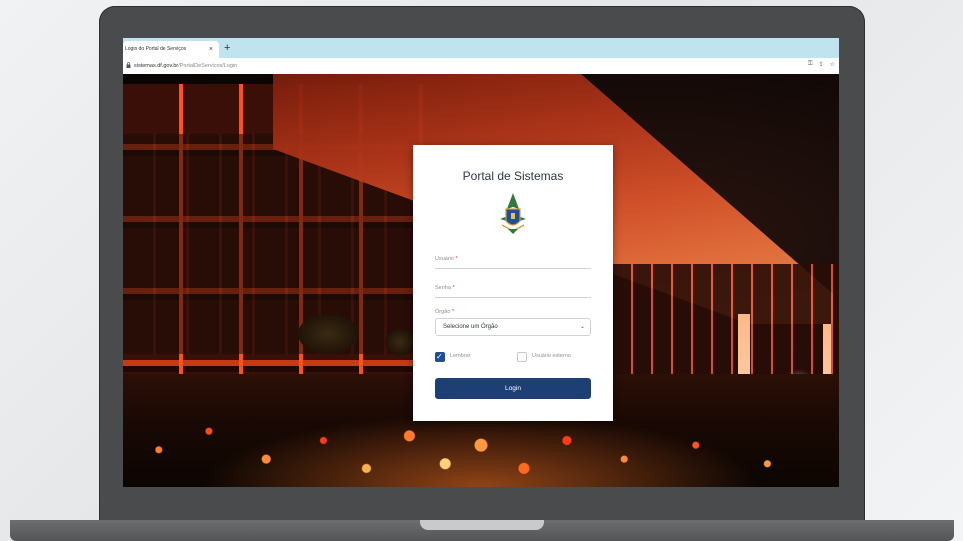 The height and width of the screenshot is (541, 963). Describe the element at coordinates (470, 327) in the screenshot. I see `organ-selected-value: Selecione um Órgão` at that location.